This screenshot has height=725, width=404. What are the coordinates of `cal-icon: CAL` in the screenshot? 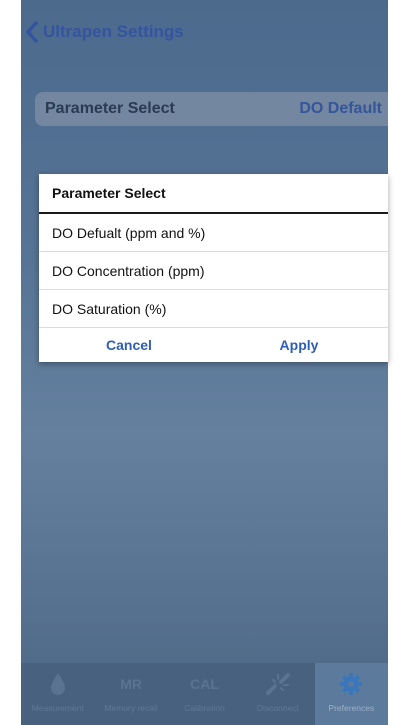 It's located at (204, 684).